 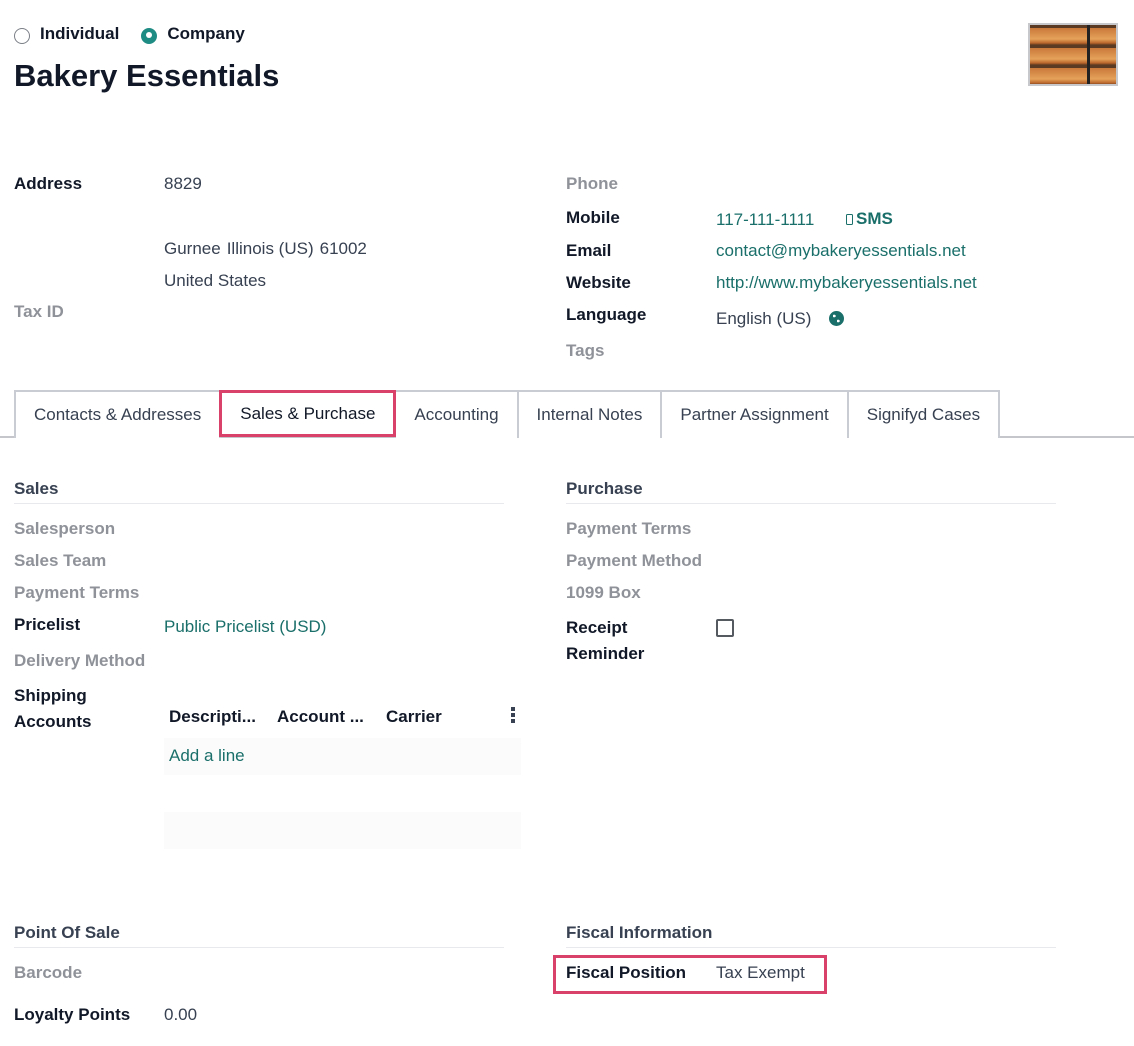 I want to click on pricelist-label: Pricelist, so click(x=47, y=624).